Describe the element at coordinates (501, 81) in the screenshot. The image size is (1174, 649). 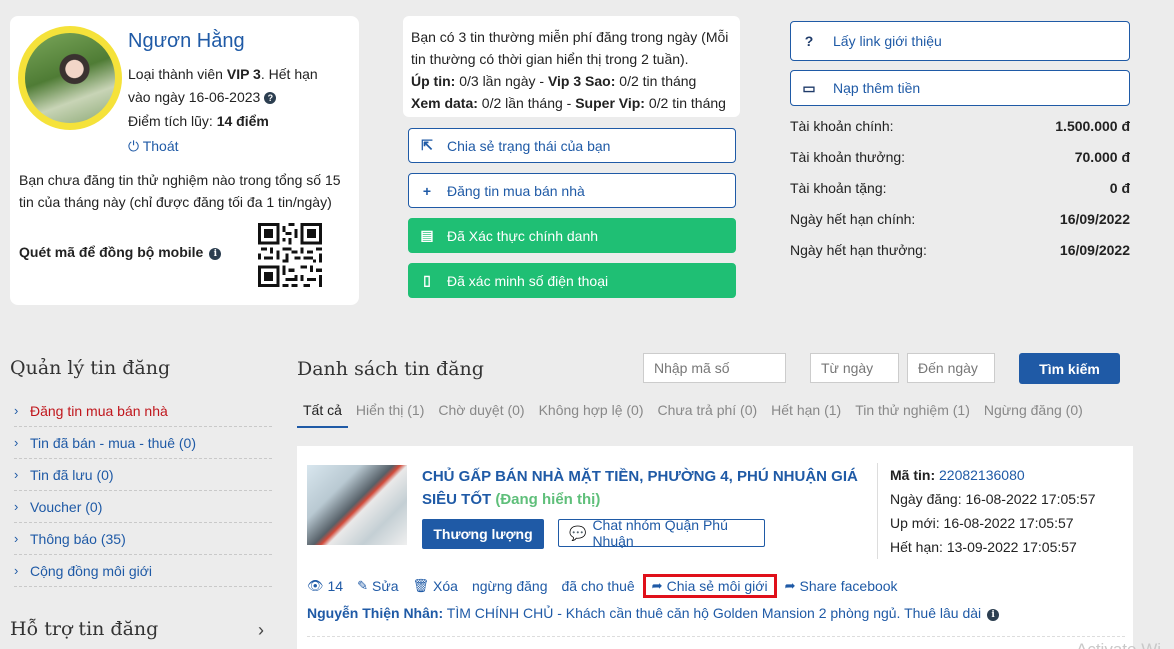
I see `up-value: 0/3 lần ngày -` at that location.